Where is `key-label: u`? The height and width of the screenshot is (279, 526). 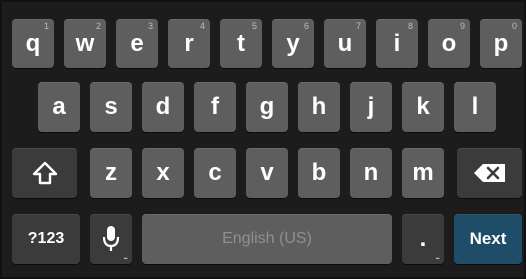
key-label: u is located at coordinates (345, 43).